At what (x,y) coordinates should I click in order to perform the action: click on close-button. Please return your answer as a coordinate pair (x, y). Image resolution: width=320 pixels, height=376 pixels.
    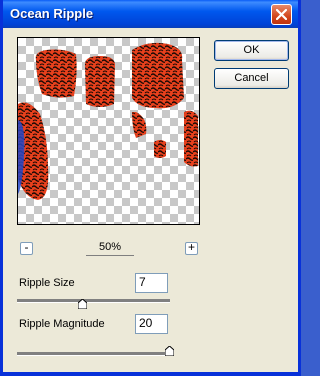
    Looking at the image, I should click on (281, 14).